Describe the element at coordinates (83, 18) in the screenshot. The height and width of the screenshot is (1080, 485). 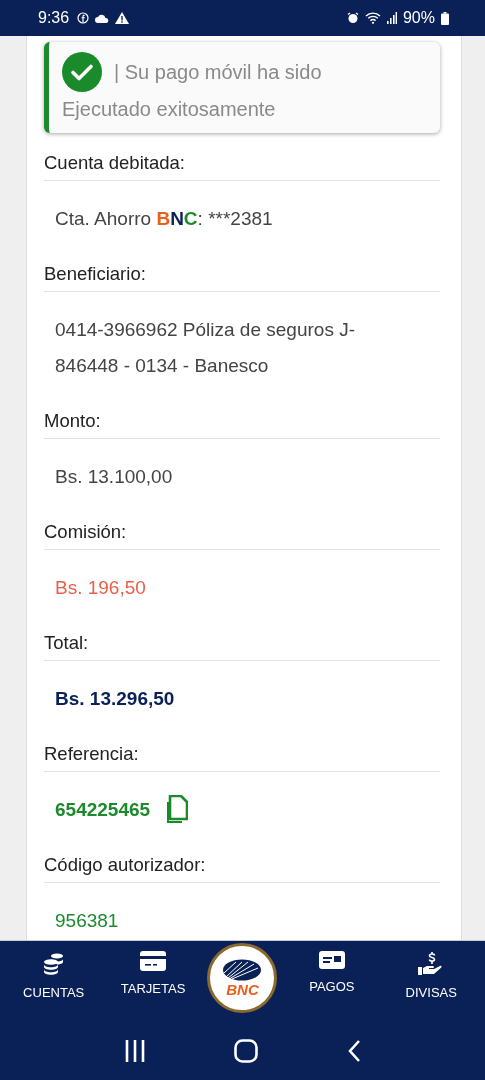
I see `facebook-icon` at that location.